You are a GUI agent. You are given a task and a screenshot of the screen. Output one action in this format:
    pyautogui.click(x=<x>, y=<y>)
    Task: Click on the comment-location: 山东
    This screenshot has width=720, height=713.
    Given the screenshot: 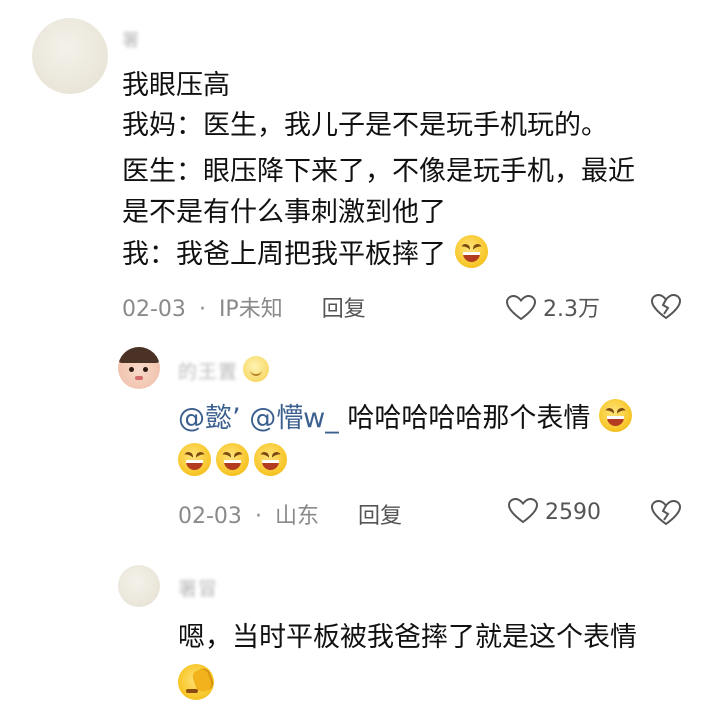 What is the action you would take?
    pyautogui.click(x=296, y=516)
    